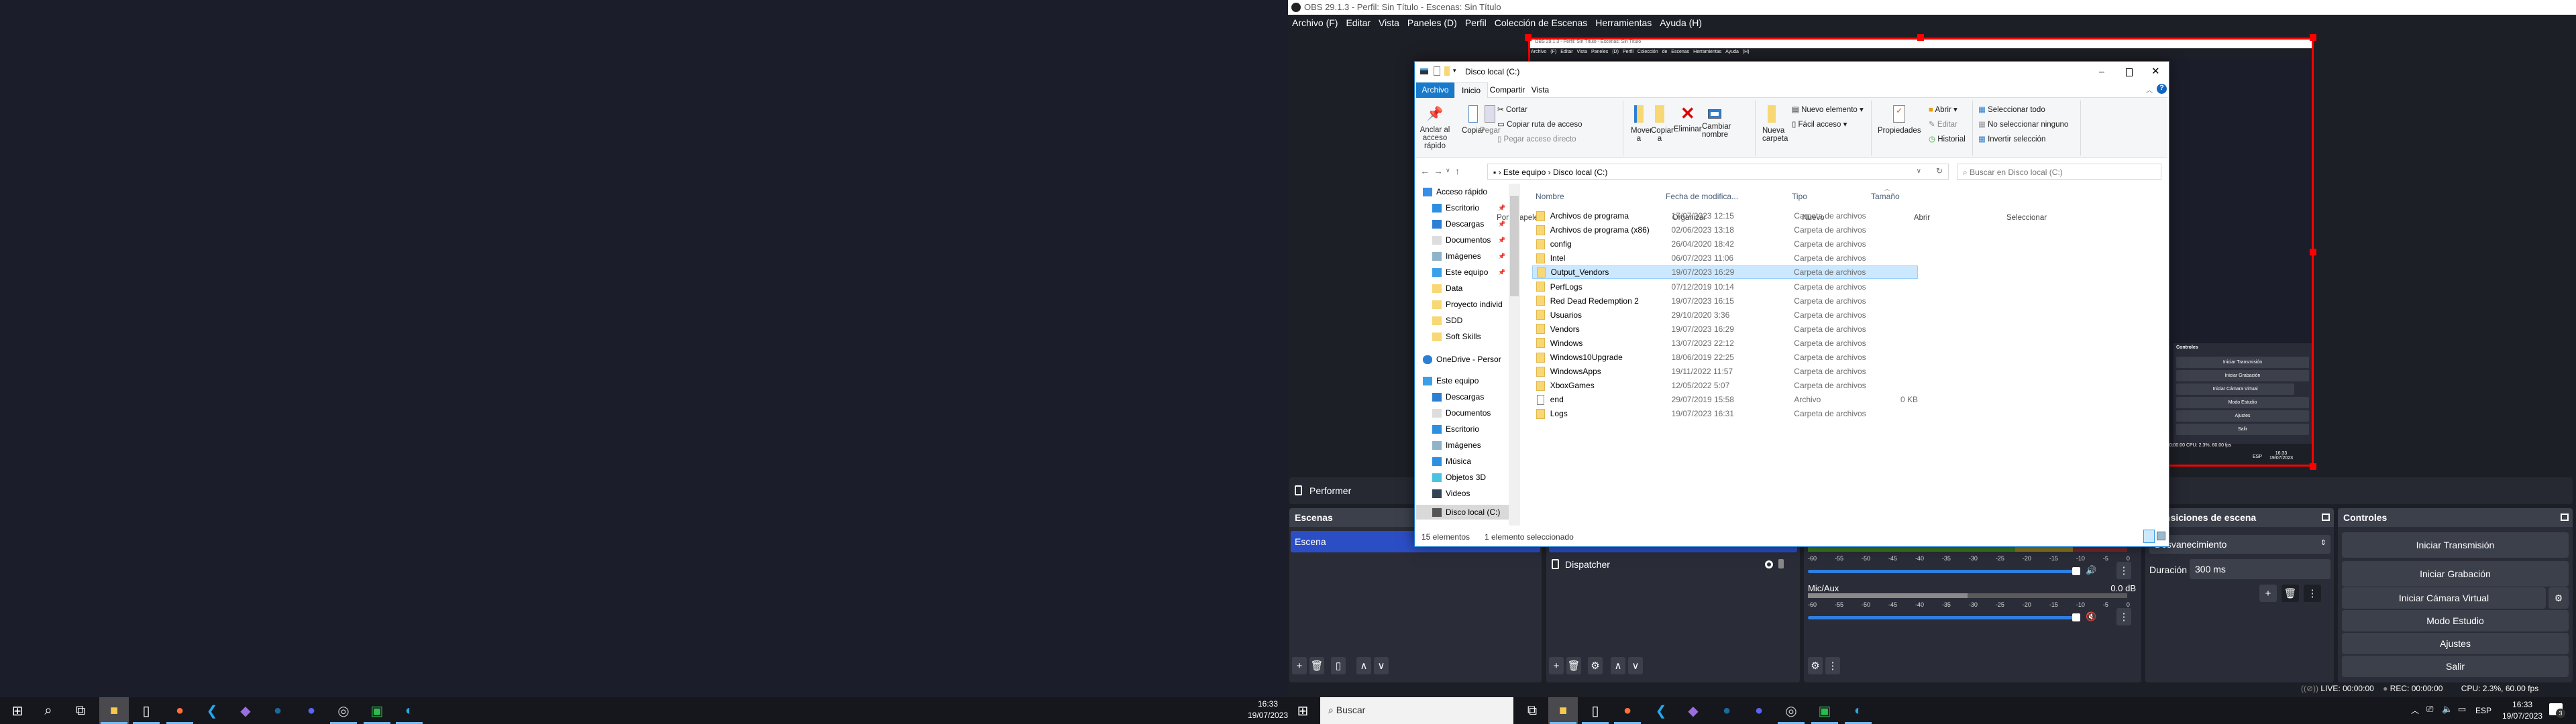 The image size is (2576, 724). Describe the element at coordinates (1435, 90) in the screenshot. I see `ribbon-tab-0: Archivo` at that location.